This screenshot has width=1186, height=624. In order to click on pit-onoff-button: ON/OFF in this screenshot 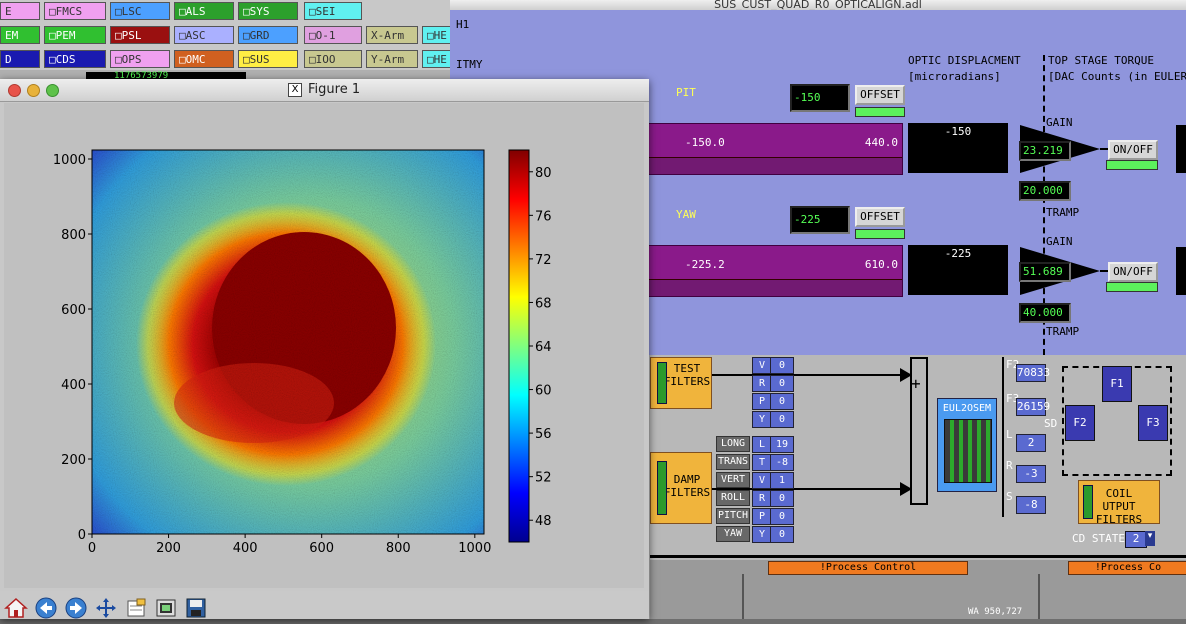, I will do `click(1133, 150)`.